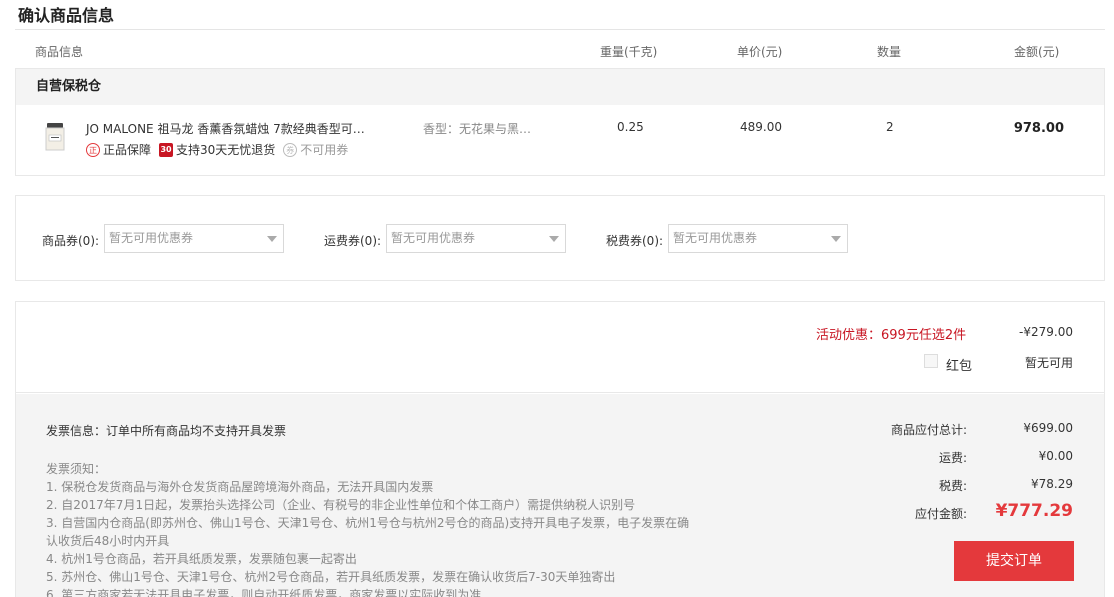 This screenshot has width=1114, height=597. Describe the element at coordinates (715, 238) in the screenshot. I see `tax-coupon-value: 暂无可用优惠券` at that location.